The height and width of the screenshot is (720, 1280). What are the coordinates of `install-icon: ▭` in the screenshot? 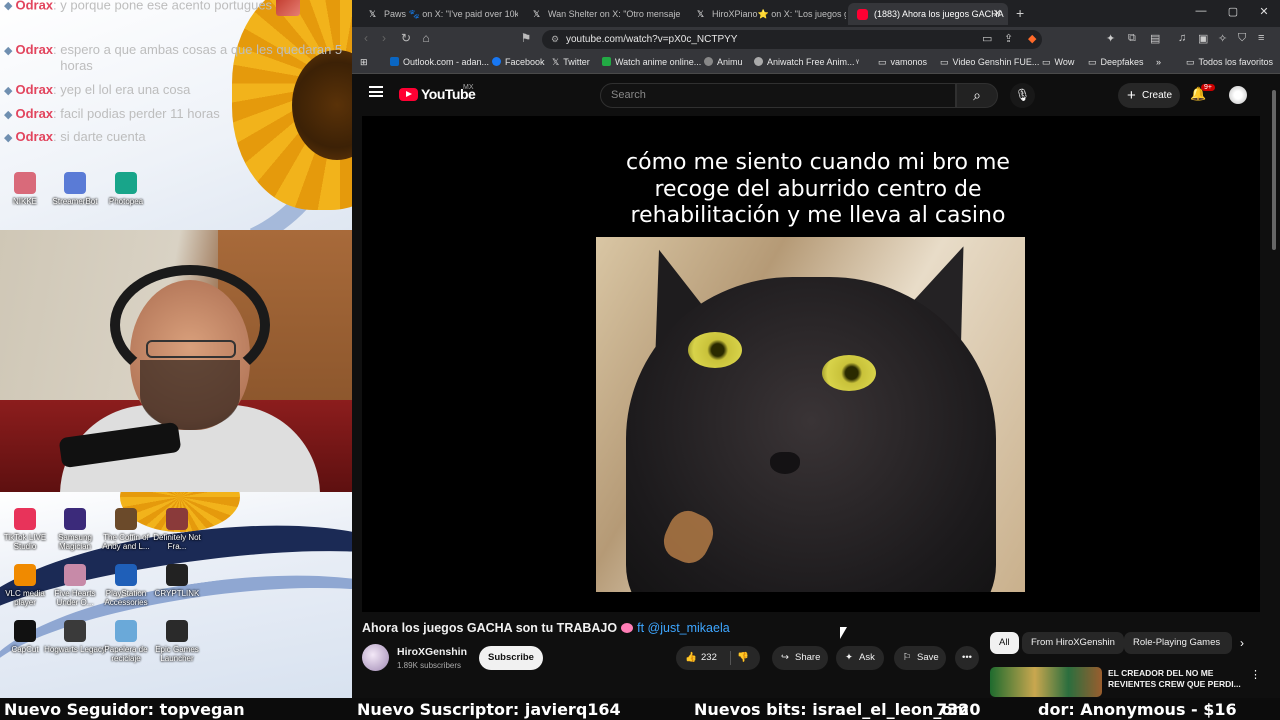 It's located at (987, 38).